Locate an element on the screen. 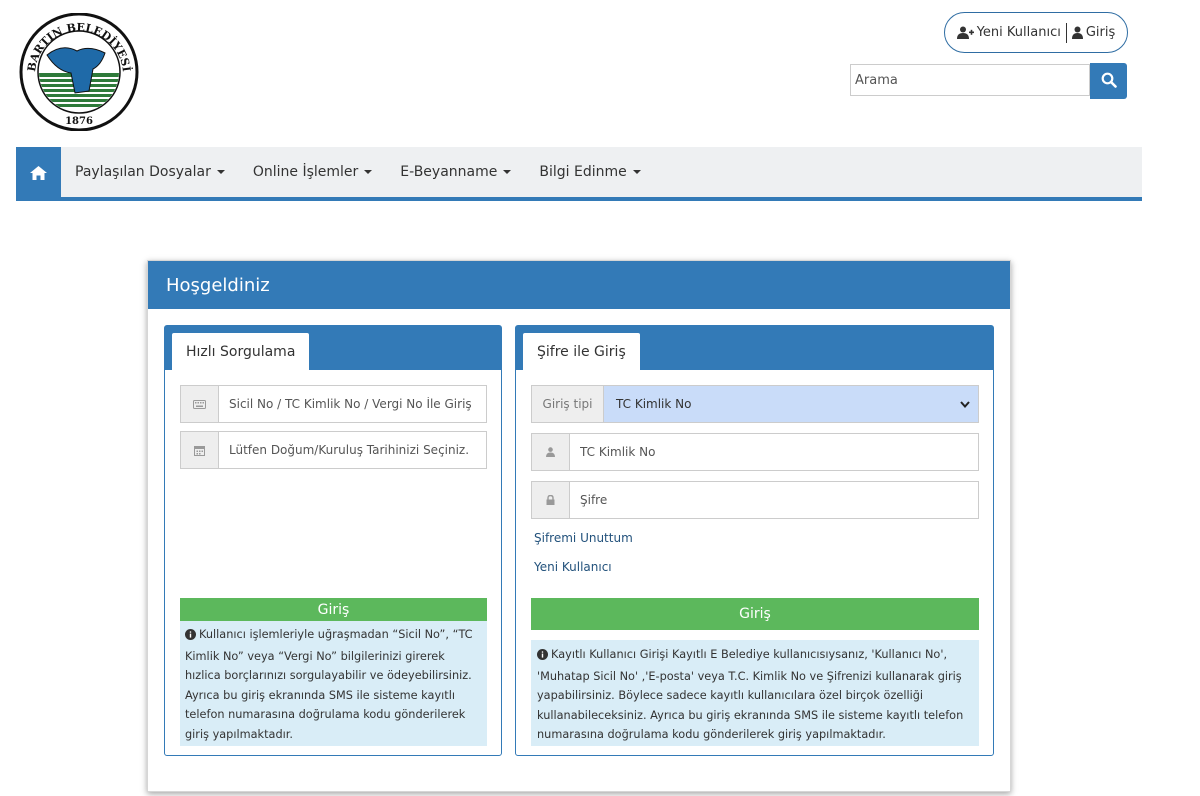 The width and height of the screenshot is (1200, 796). nav-label: Paylaşılan Dosyalar is located at coordinates (143, 172).